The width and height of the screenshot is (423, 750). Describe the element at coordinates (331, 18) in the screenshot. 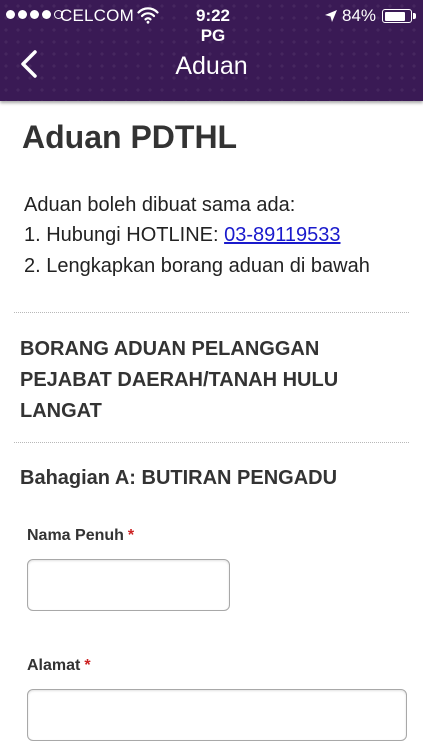

I see `location-arrow-icon` at that location.